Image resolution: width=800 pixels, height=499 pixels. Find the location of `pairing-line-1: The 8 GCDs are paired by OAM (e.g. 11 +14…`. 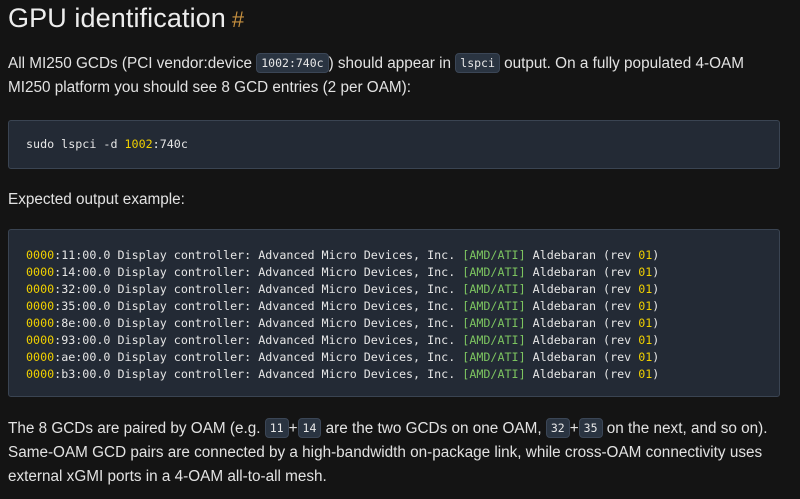

pairing-line-1: The 8 GCDs are paired by OAM (e.g. 11 +14… is located at coordinates (388, 428).